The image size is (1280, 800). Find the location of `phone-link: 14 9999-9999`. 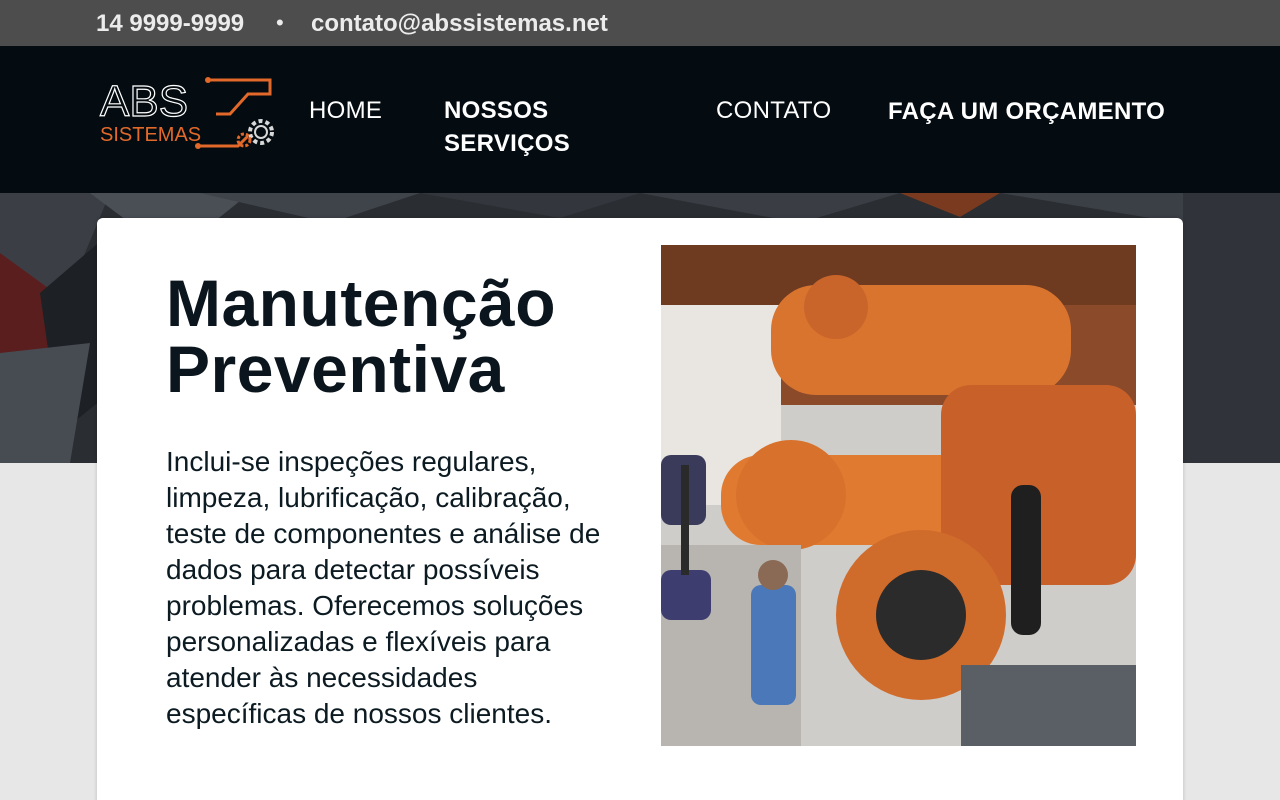

phone-link: 14 9999-9999 is located at coordinates (170, 24).